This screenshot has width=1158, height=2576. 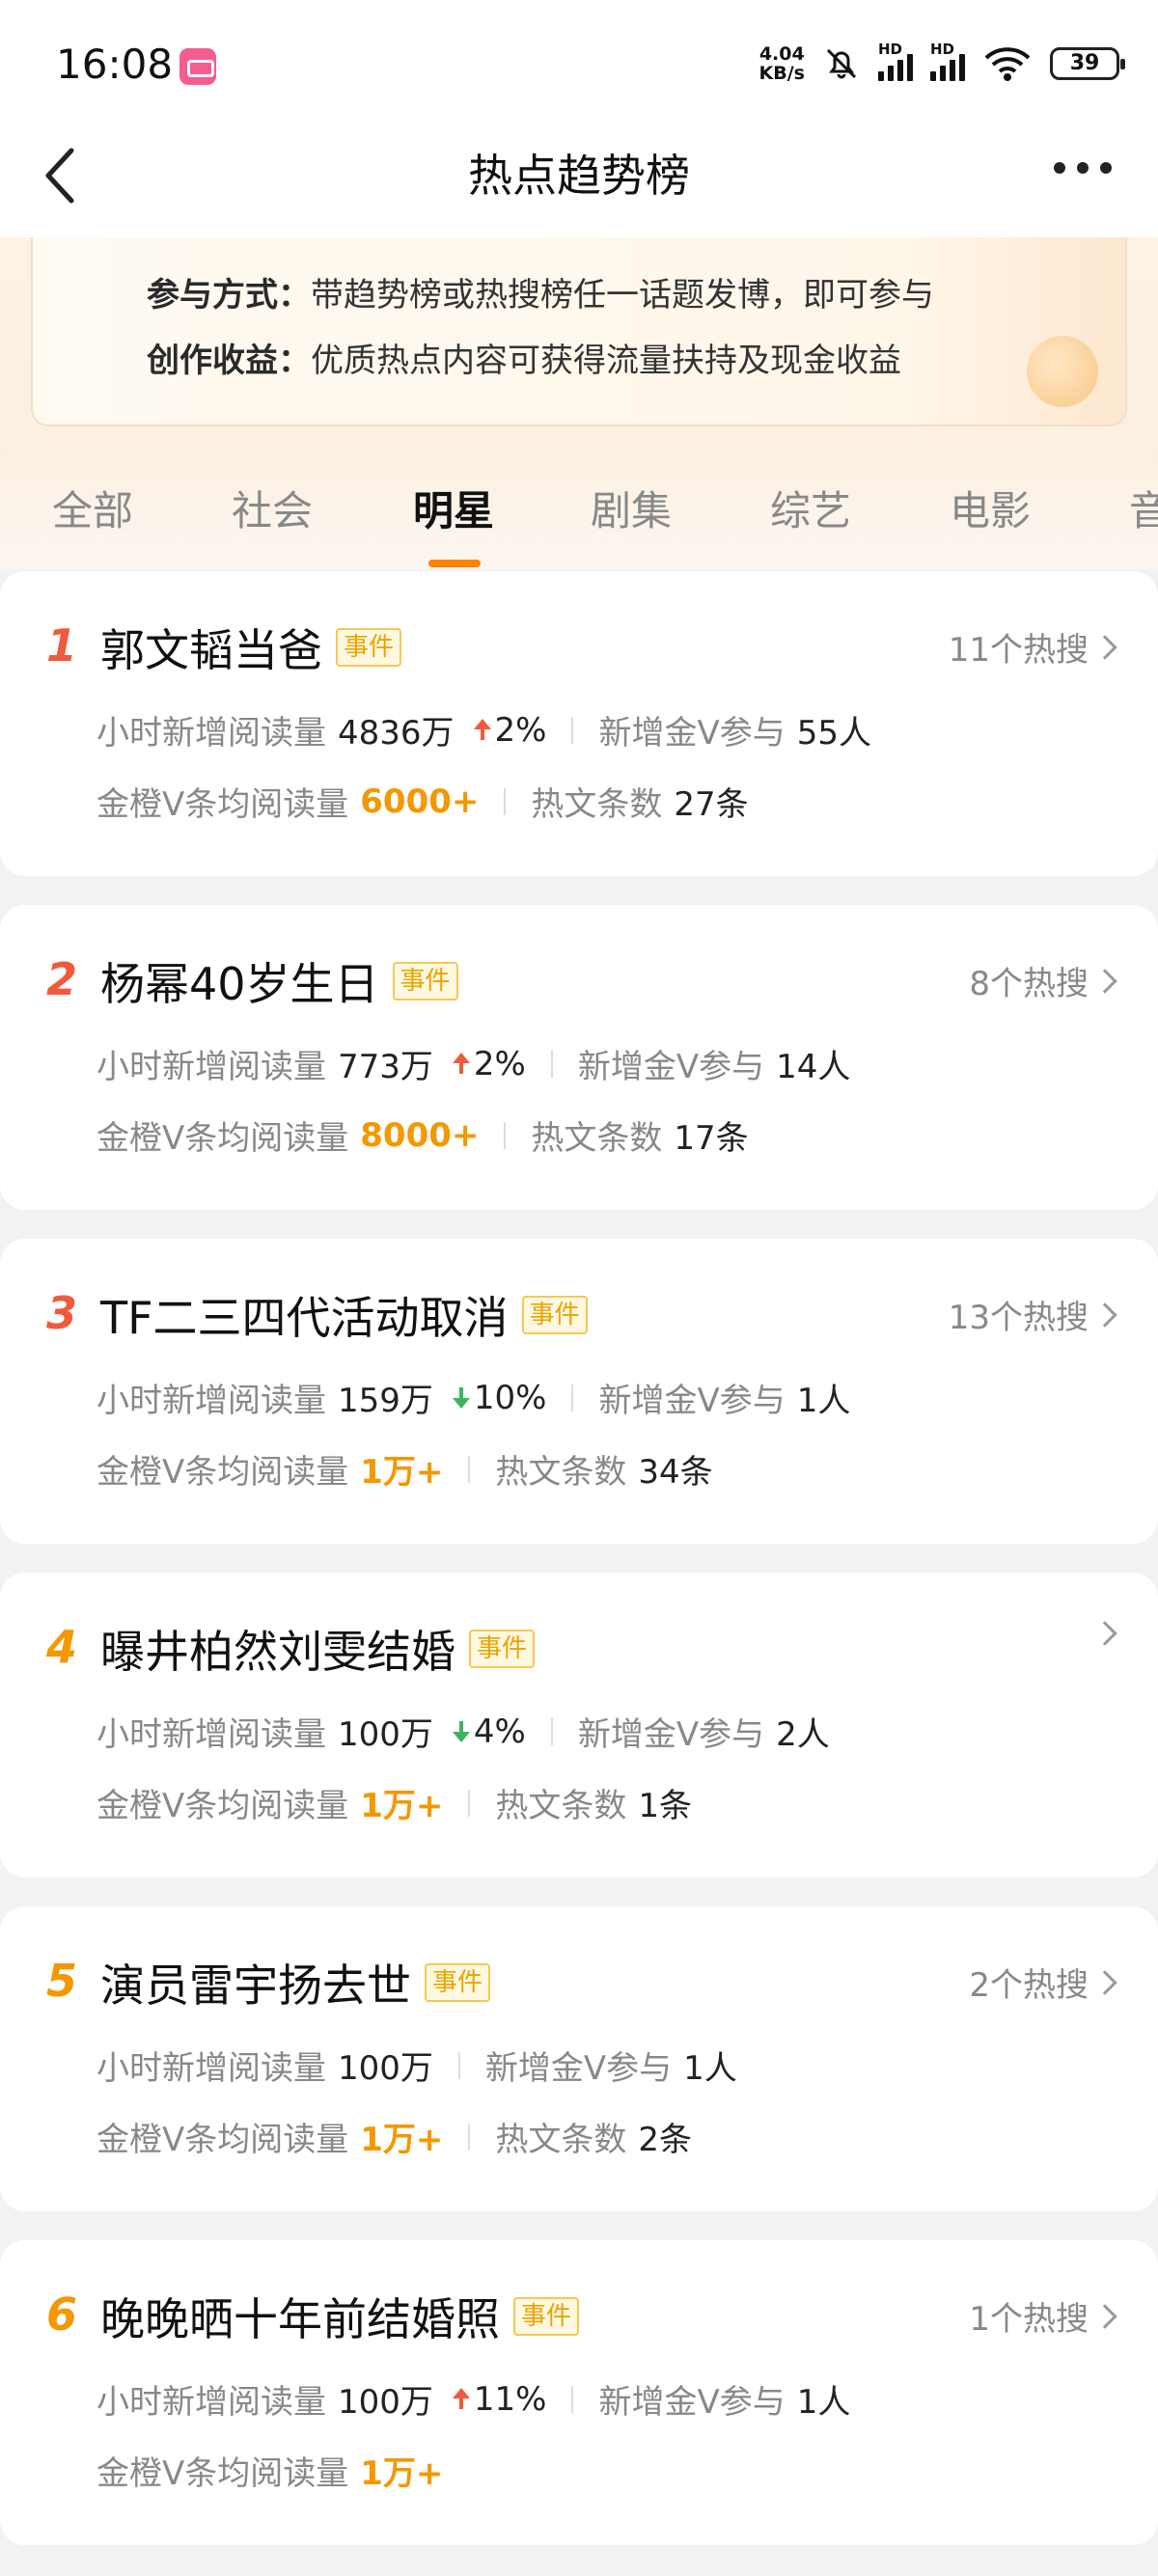 I want to click on status-icons: 4.04 KB/s HD HD 39, so click(x=941, y=63).